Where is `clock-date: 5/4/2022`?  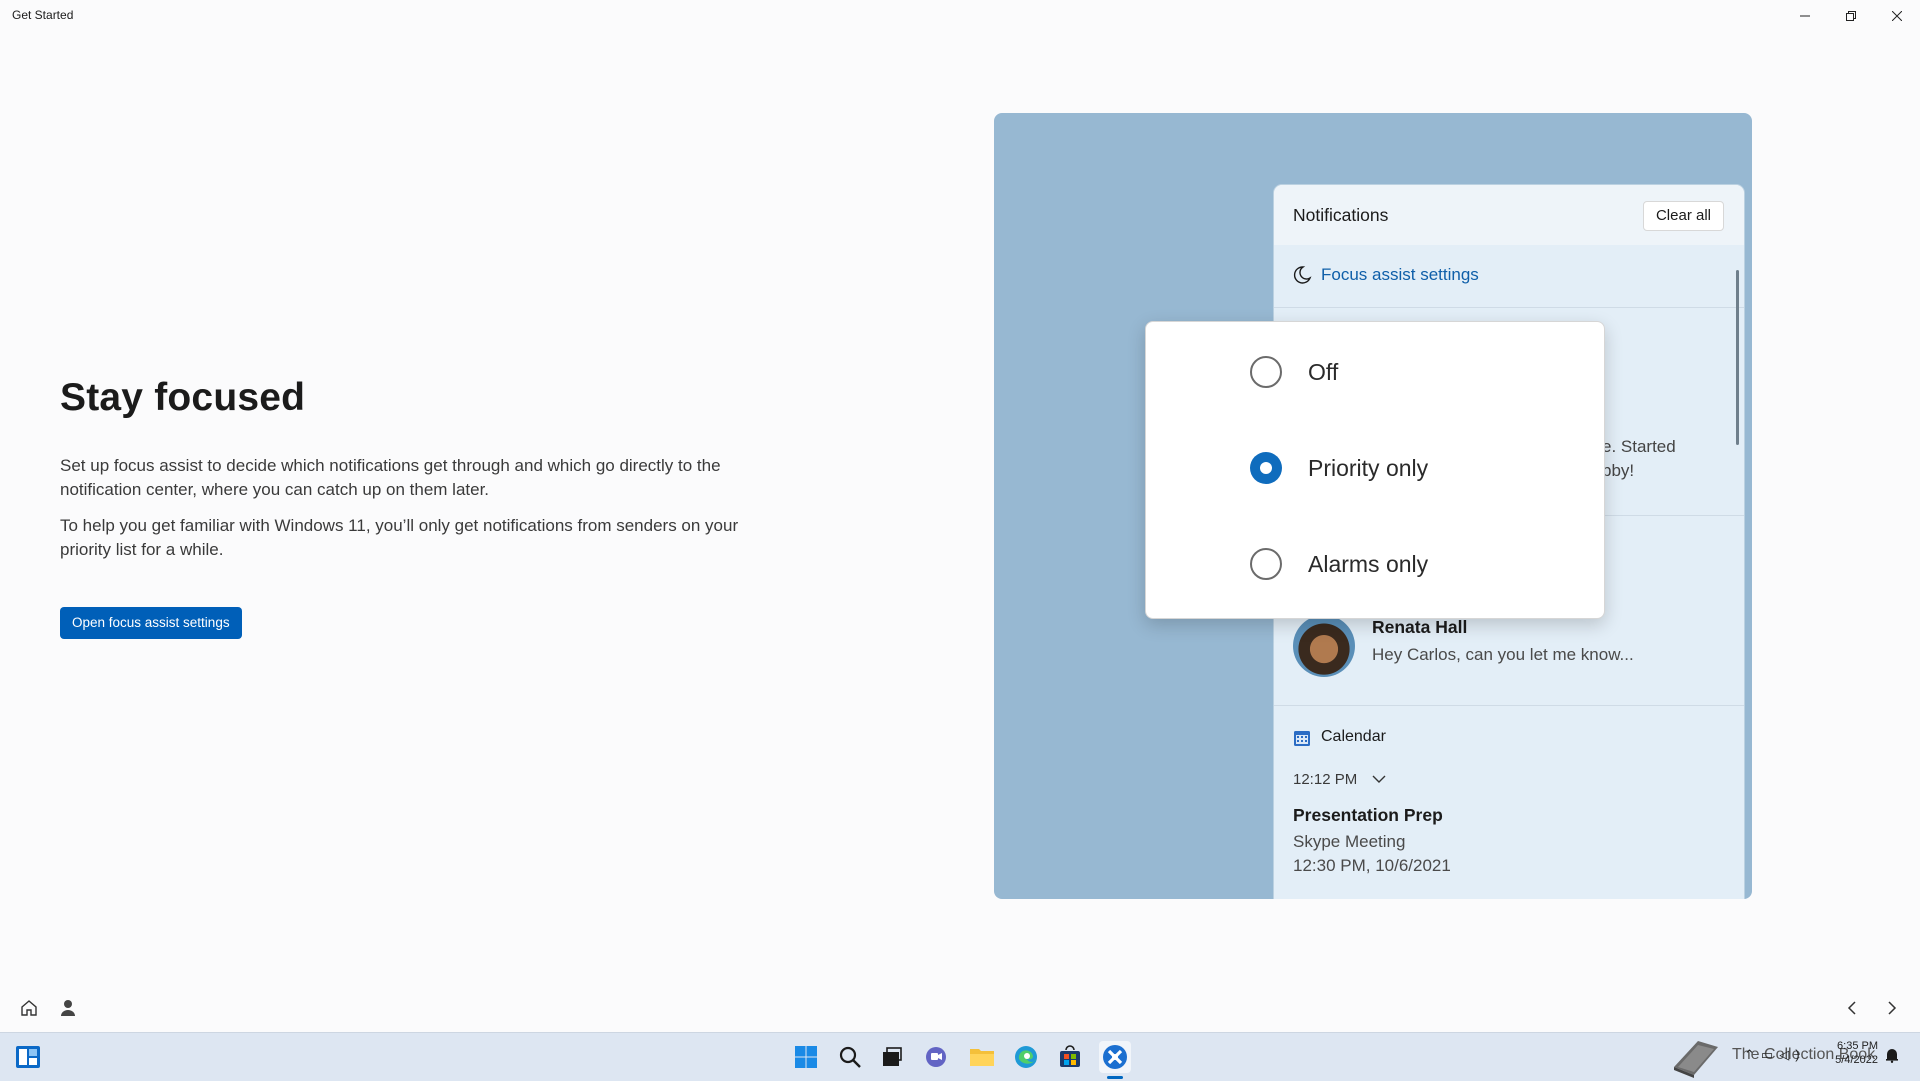
clock-date: 5/4/2022 is located at coordinates (1856, 1060).